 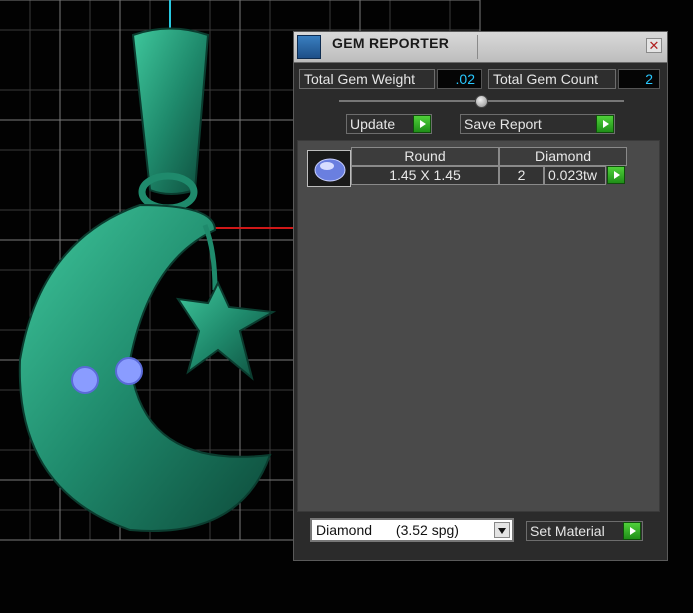 What do you see at coordinates (481, 101) in the screenshot?
I see `size-slider-handle` at bounding box center [481, 101].